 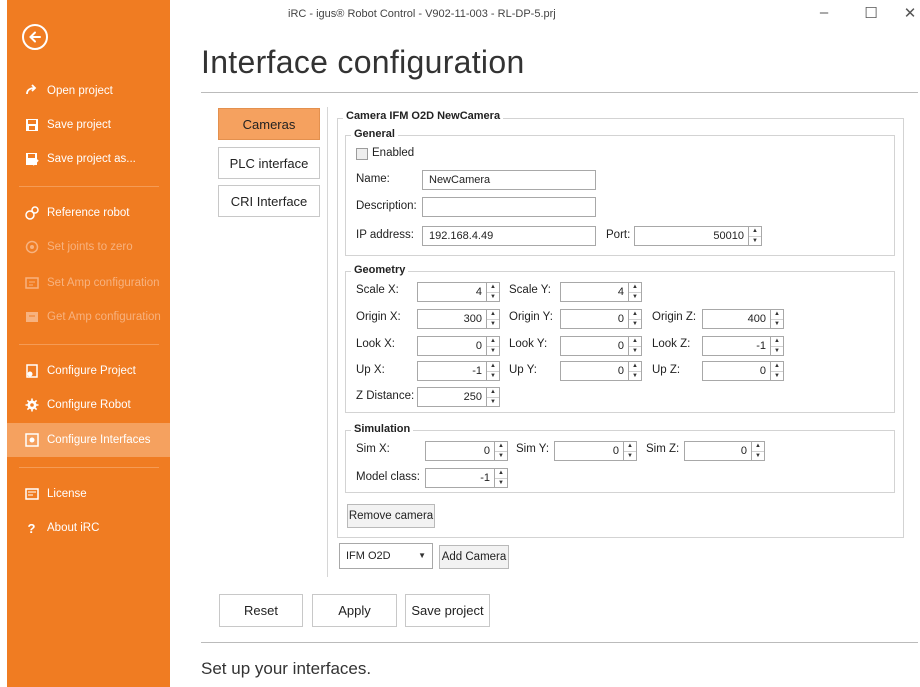 I want to click on look-x-stepper: 0 ▲ ▼, so click(x=458, y=346).